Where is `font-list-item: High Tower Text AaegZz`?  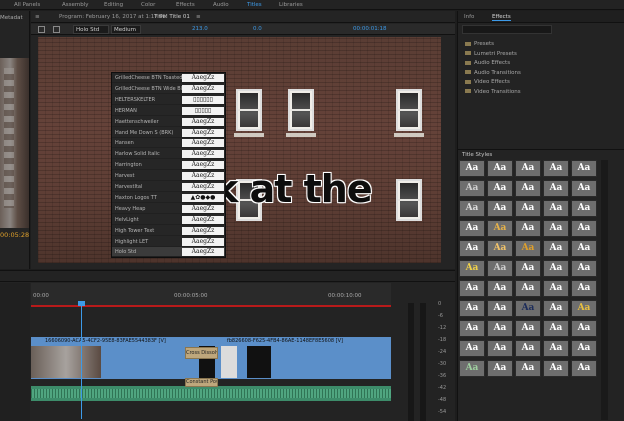 font-list-item: High Tower Text AaegZz is located at coordinates (168, 231).